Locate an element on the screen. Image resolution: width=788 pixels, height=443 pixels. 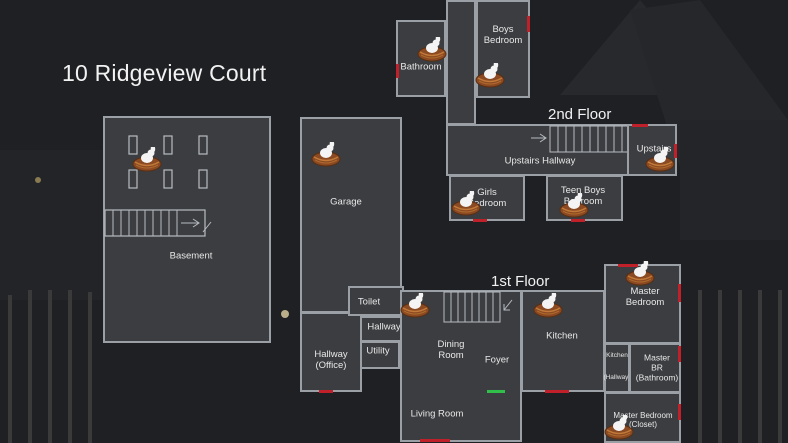
basement-fixtures is located at coordinates (158, 186).